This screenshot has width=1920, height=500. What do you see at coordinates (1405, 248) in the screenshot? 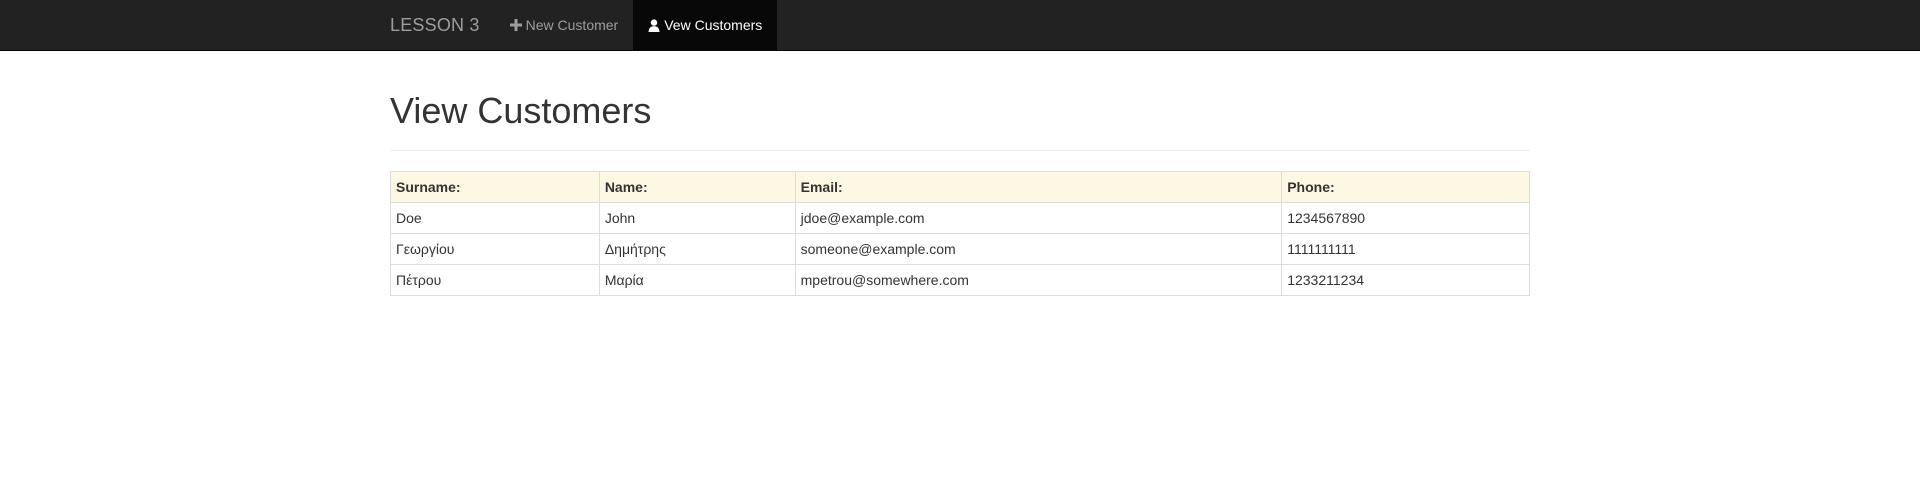
I see `cell-phone: 1111111111` at bounding box center [1405, 248].